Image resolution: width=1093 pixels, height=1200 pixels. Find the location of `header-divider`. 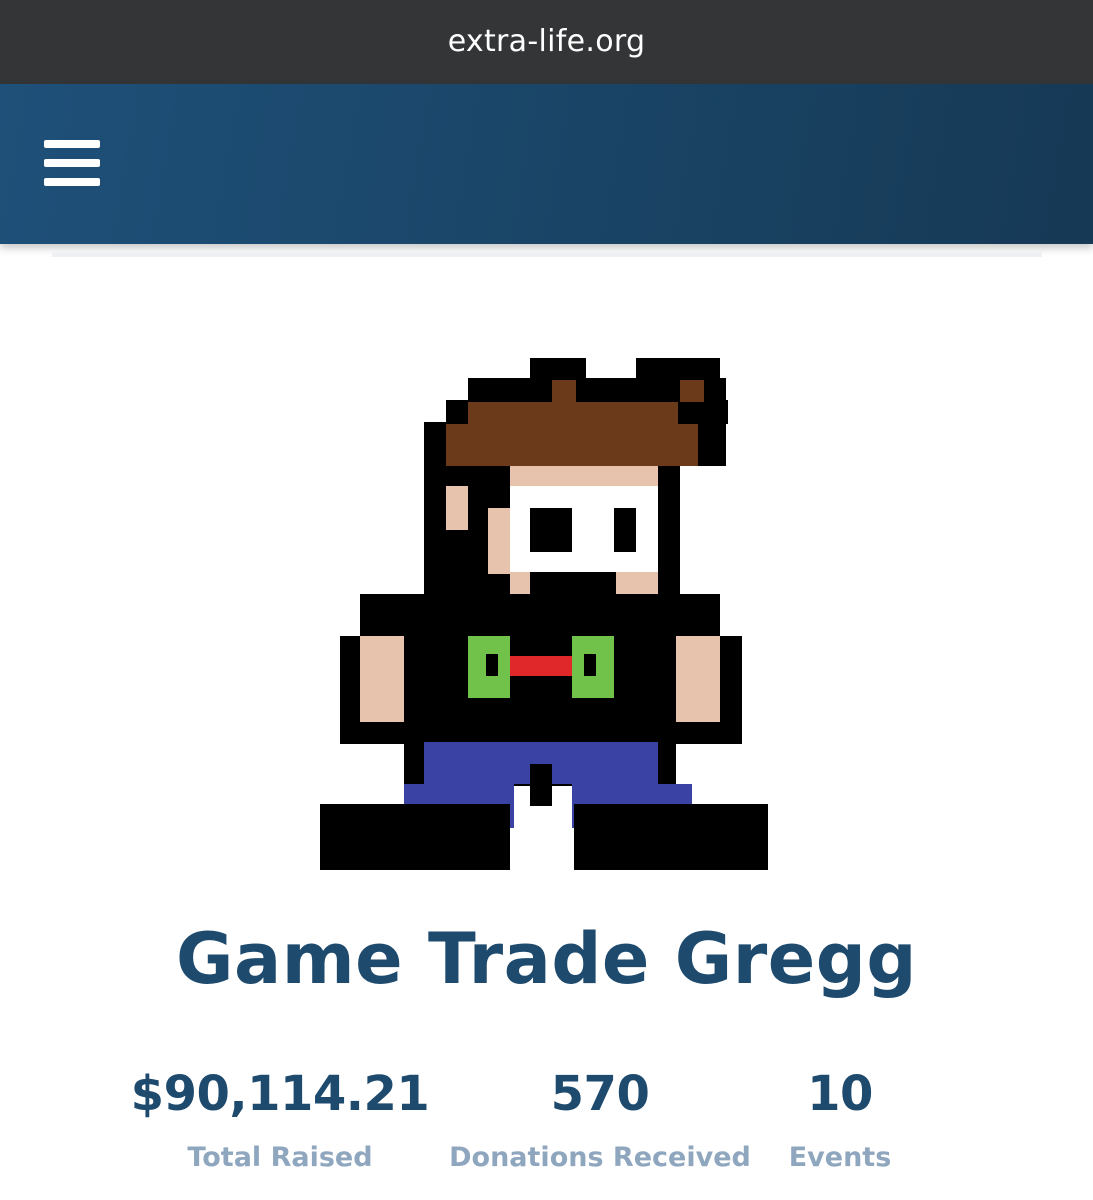

header-divider is located at coordinates (547, 254).